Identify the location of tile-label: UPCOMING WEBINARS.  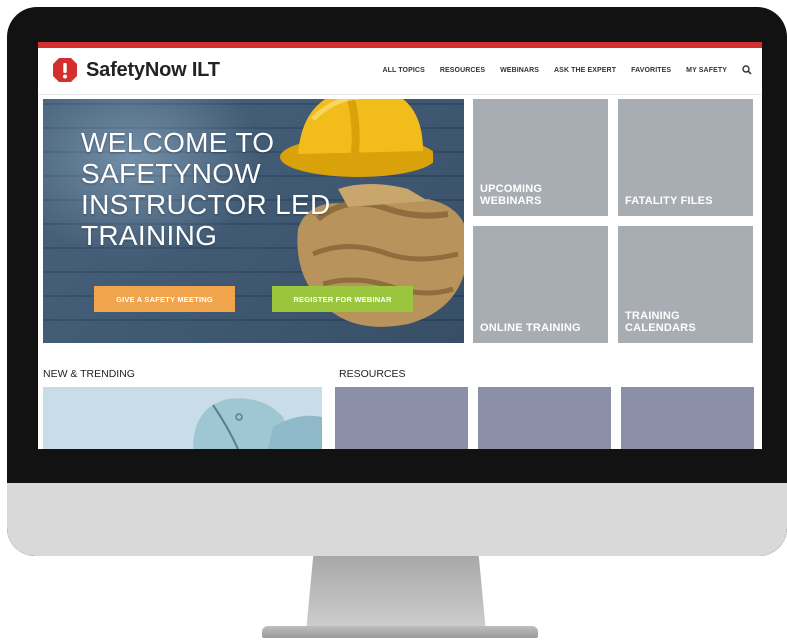
(511, 195).